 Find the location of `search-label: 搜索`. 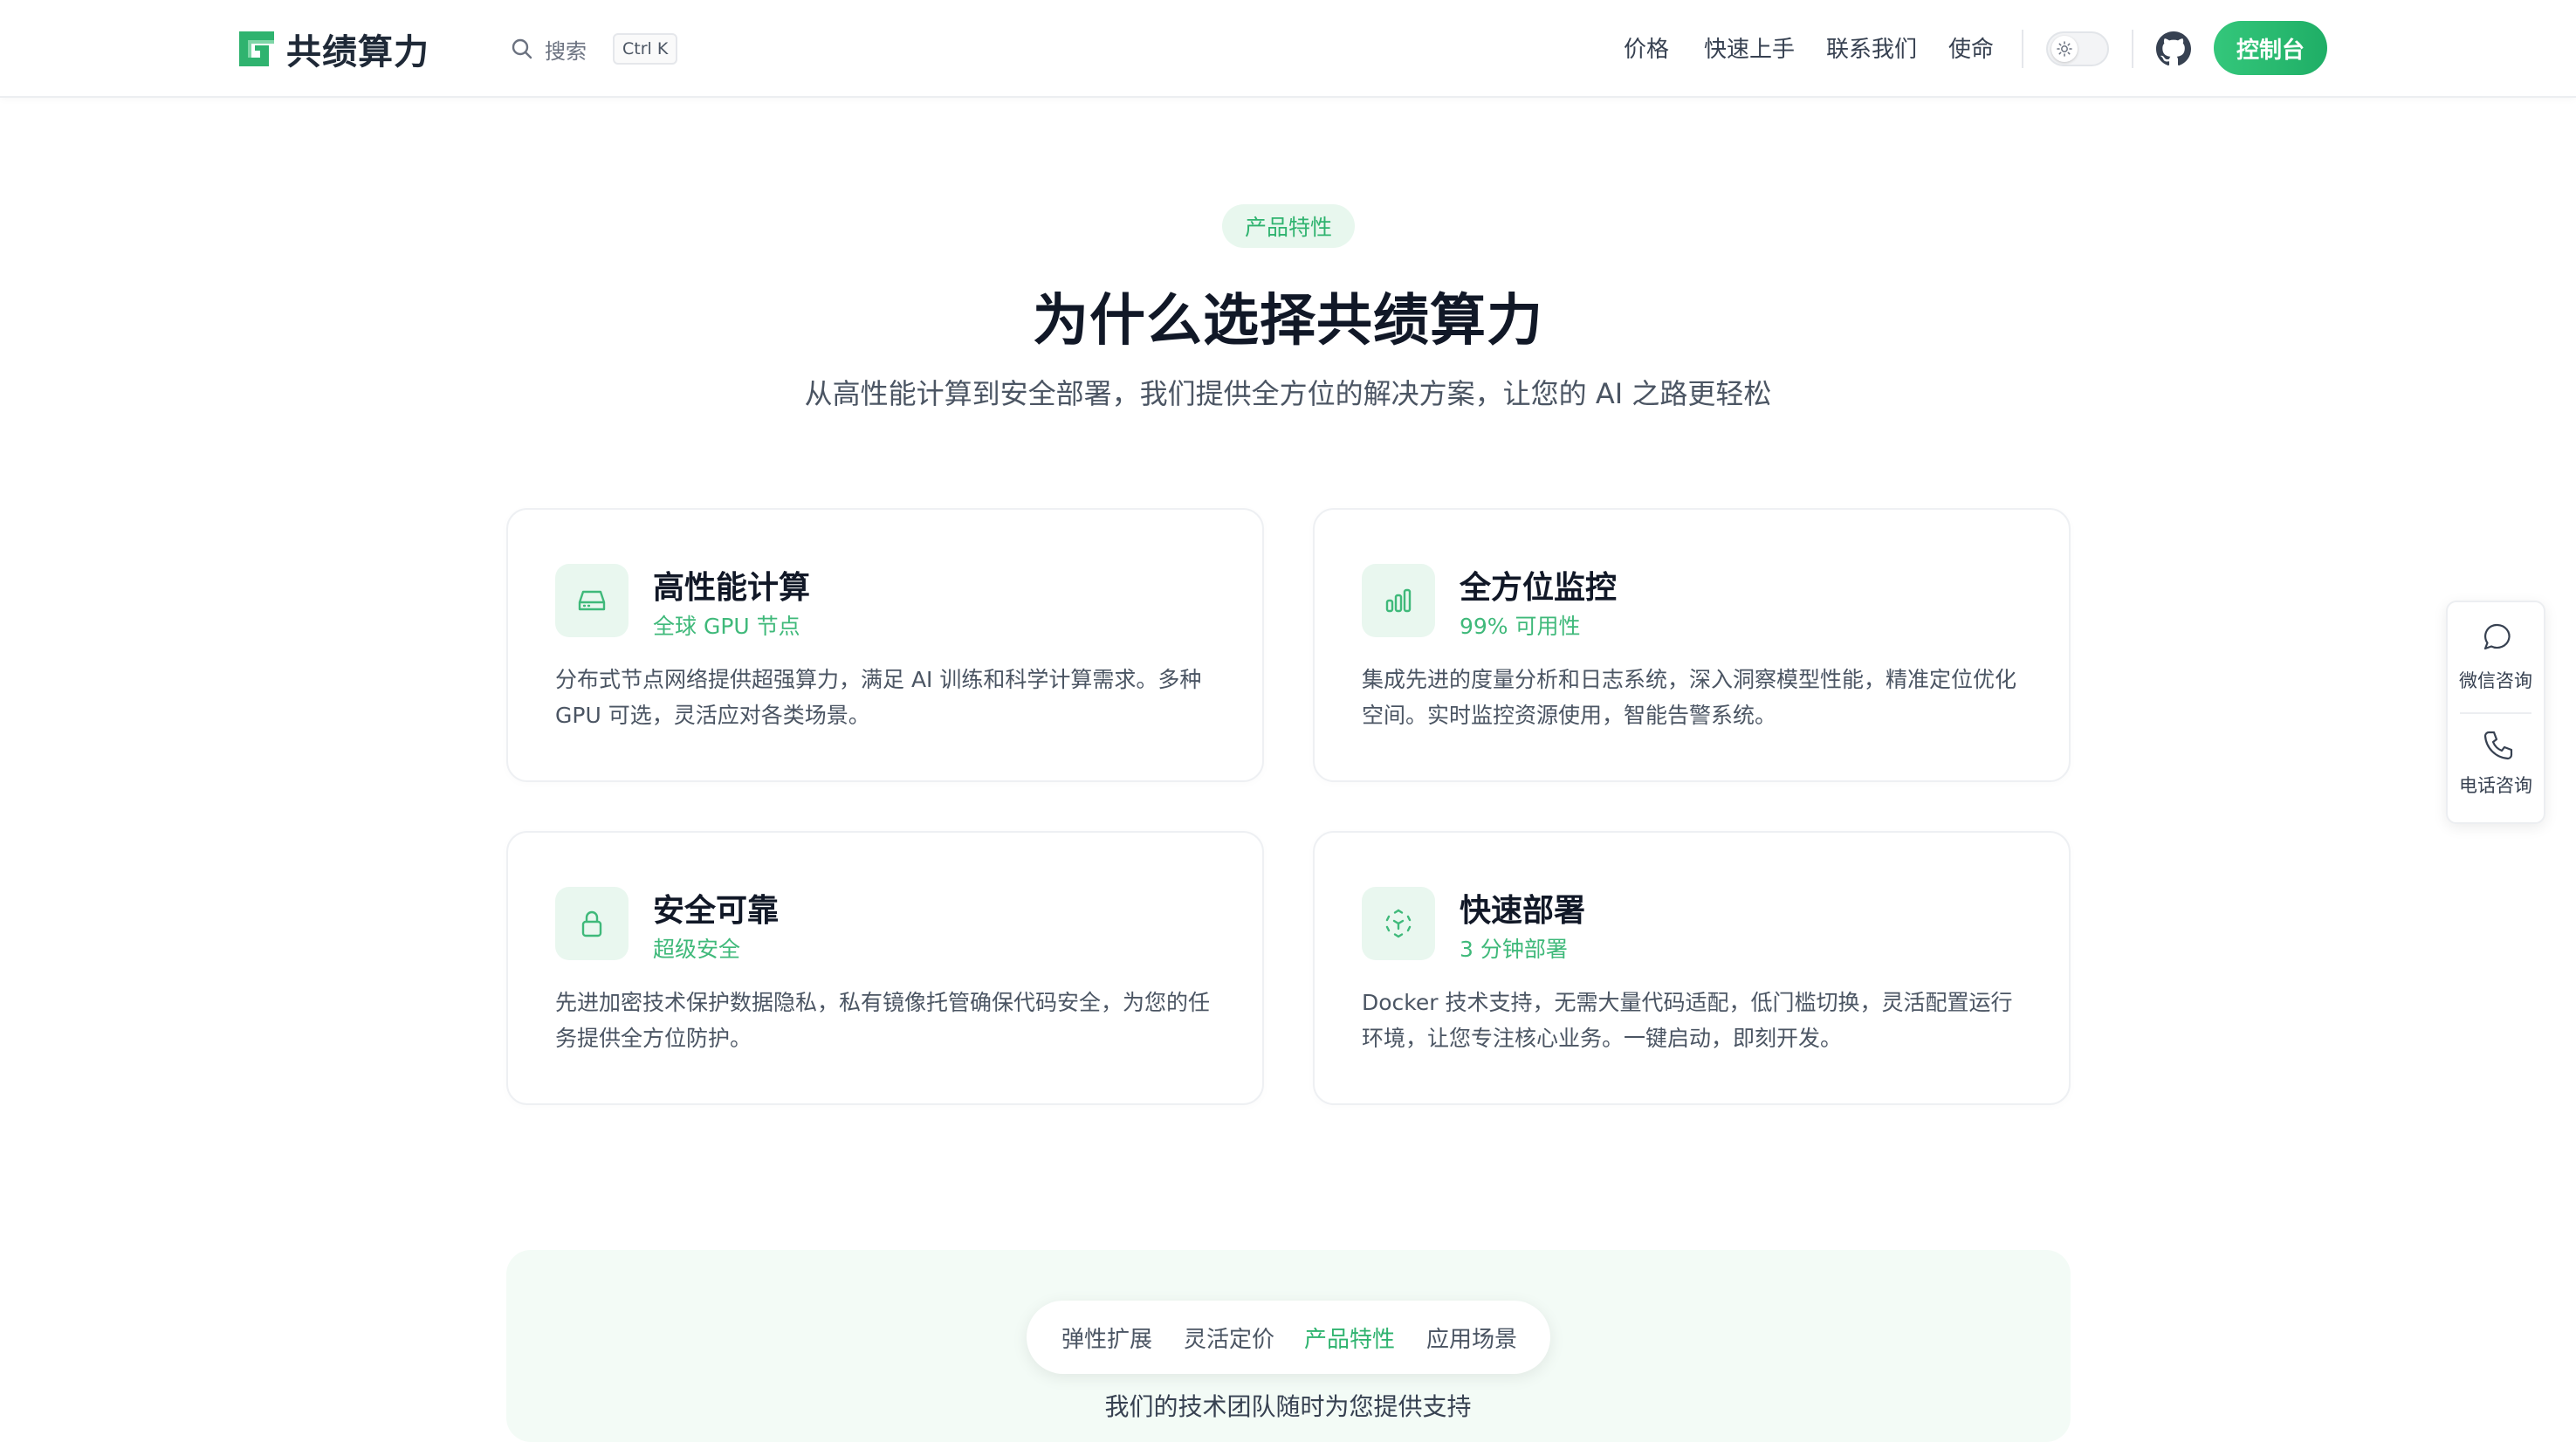

search-label: 搜索 is located at coordinates (566, 51).